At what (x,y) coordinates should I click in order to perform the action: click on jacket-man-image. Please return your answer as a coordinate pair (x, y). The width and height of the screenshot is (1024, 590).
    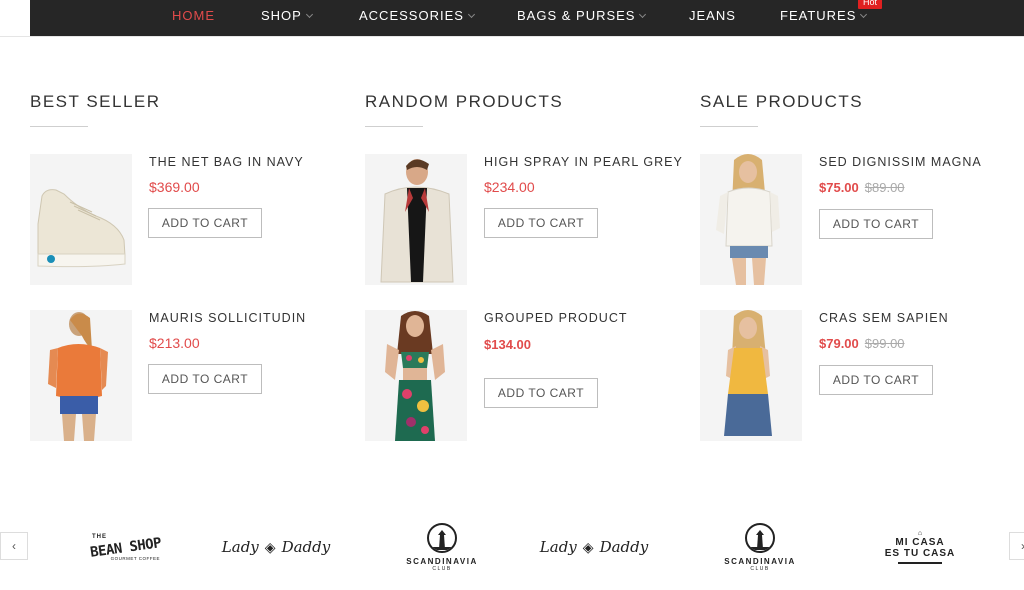
    Looking at the image, I should click on (416, 219).